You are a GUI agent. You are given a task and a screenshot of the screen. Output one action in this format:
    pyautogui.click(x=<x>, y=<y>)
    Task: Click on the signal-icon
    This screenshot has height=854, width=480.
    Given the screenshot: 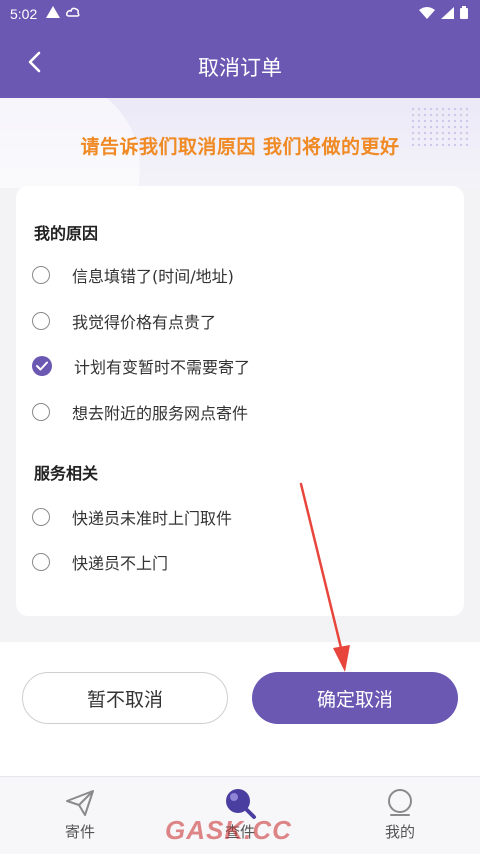 What is the action you would take?
    pyautogui.click(x=447, y=12)
    